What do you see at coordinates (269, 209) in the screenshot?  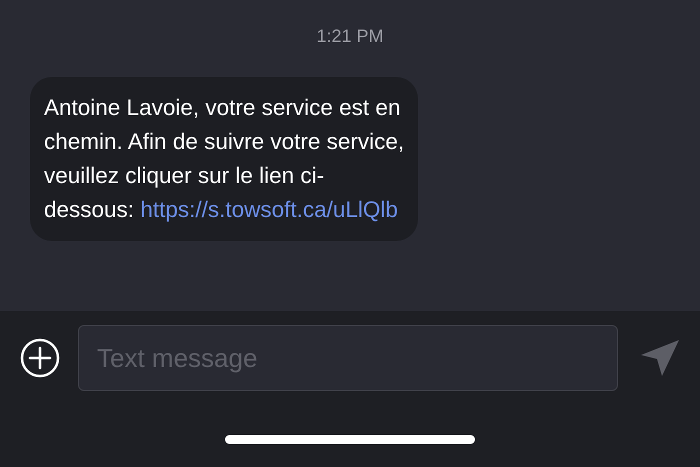 I see `message-link: https://s.towsoft.ca/uLlQlb` at bounding box center [269, 209].